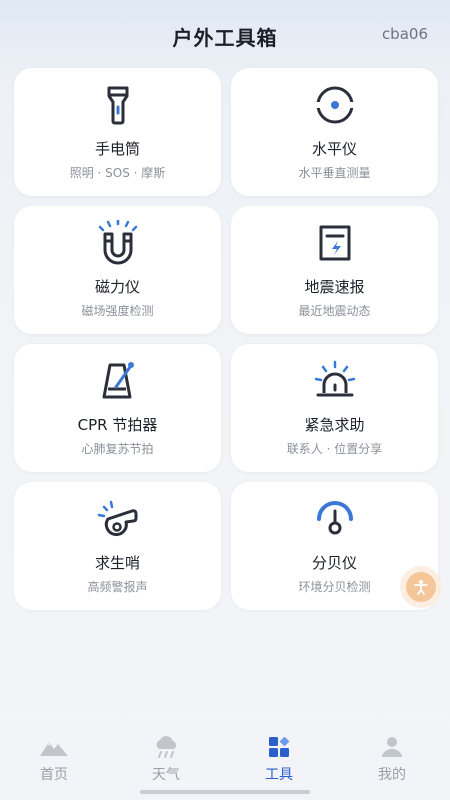 This screenshot has height=800, width=450. Describe the element at coordinates (117, 408) in the screenshot. I see `tool-card-cpr-metronome: CPR 节拍器 心肺复苏节拍` at that location.